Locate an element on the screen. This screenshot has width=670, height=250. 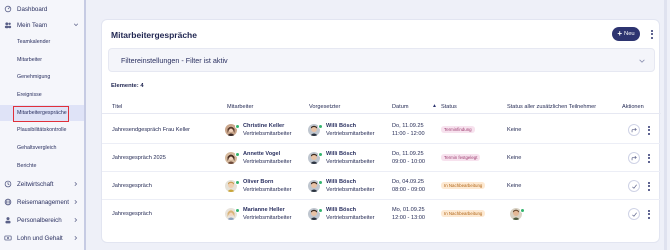
column-header-date: Datum is located at coordinates (400, 107).